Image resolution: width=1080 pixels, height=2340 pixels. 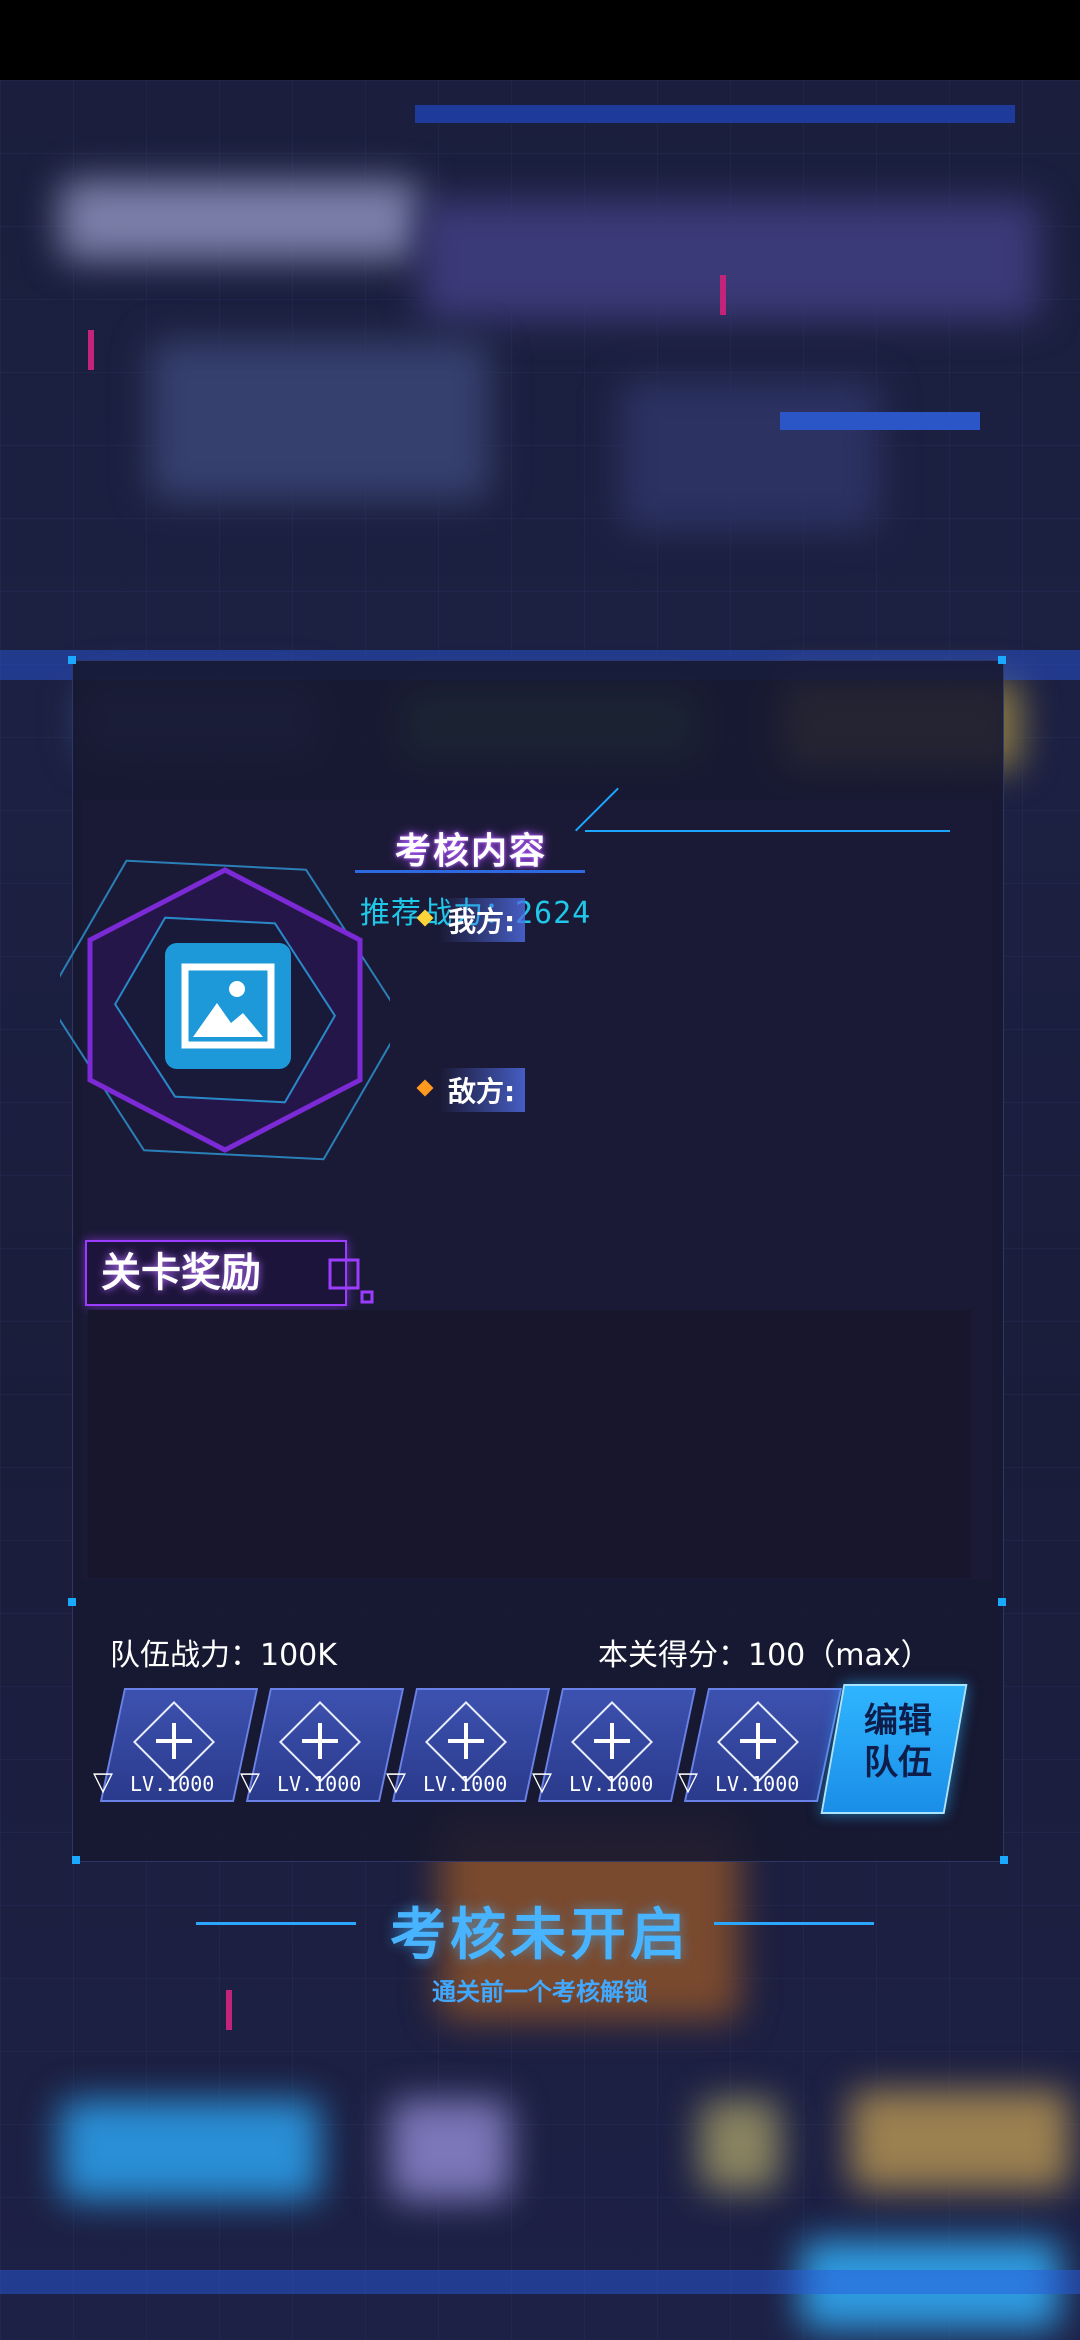 I want to click on enemy-side-label: 敌方:, so click(x=483, y=1090).